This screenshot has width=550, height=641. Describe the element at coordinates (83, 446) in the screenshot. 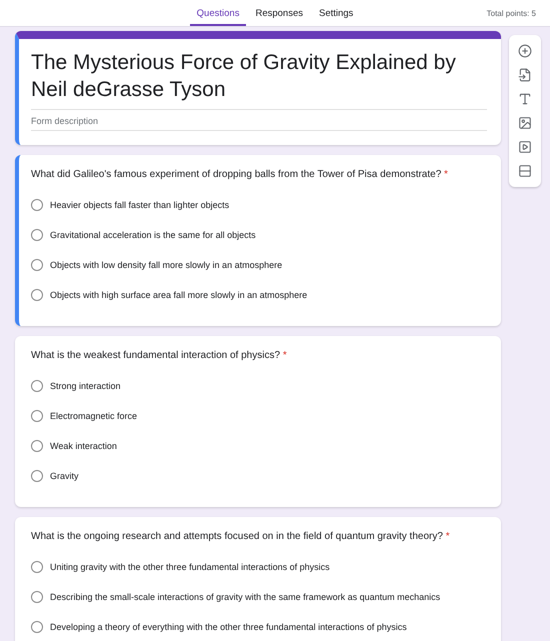

I see `option-label: Weak interaction` at that location.